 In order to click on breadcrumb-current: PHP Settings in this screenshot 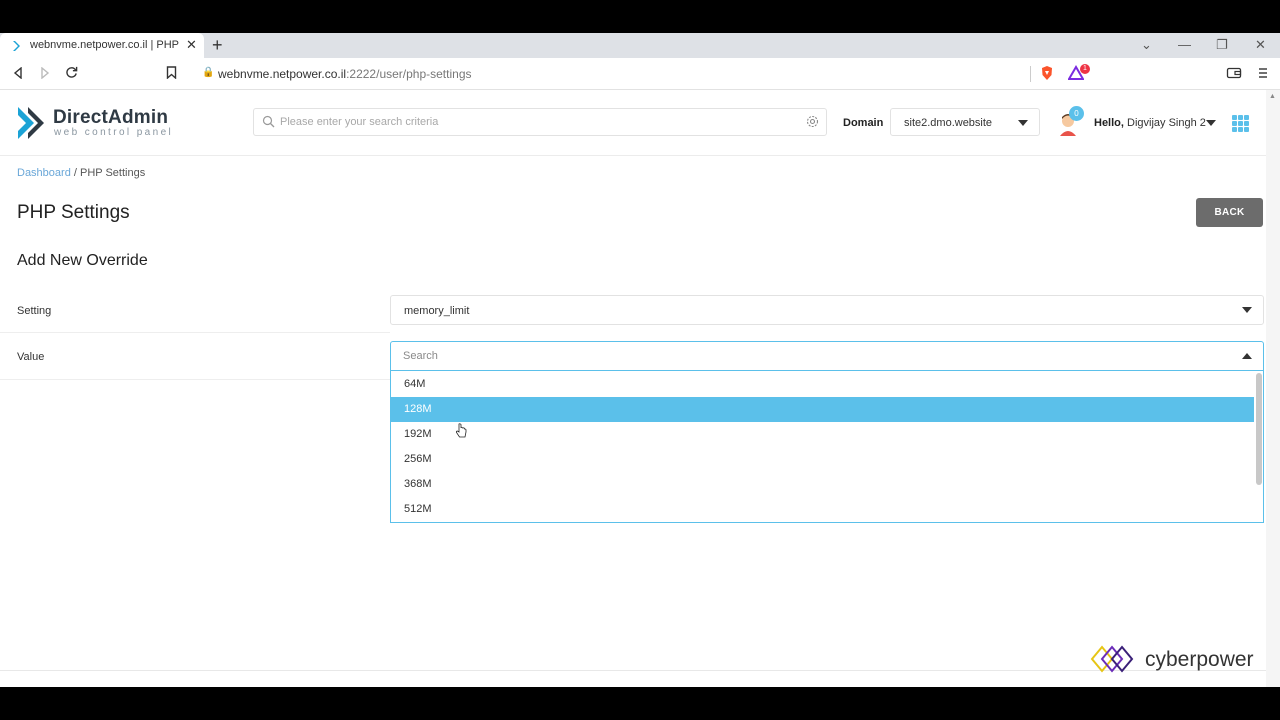, I will do `click(113, 173)`.